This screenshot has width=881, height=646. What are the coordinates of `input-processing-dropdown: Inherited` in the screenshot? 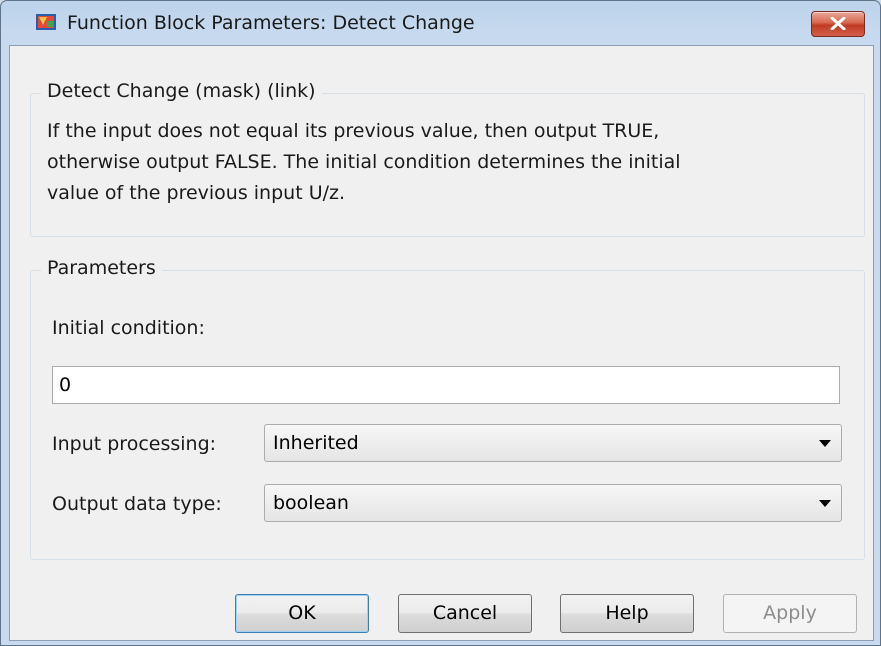 It's located at (553, 443).